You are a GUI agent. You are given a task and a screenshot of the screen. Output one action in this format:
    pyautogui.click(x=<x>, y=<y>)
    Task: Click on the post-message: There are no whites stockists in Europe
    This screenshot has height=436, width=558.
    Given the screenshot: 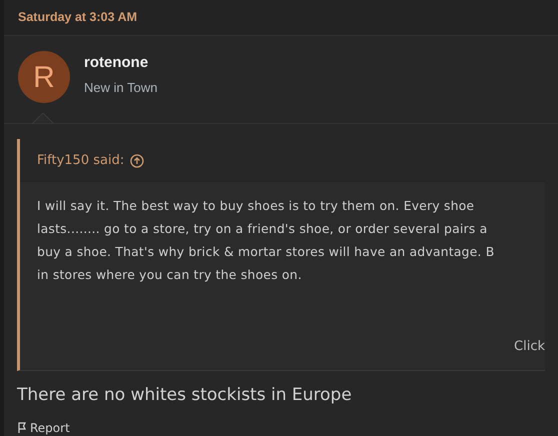 What is the action you would take?
    pyautogui.click(x=185, y=395)
    